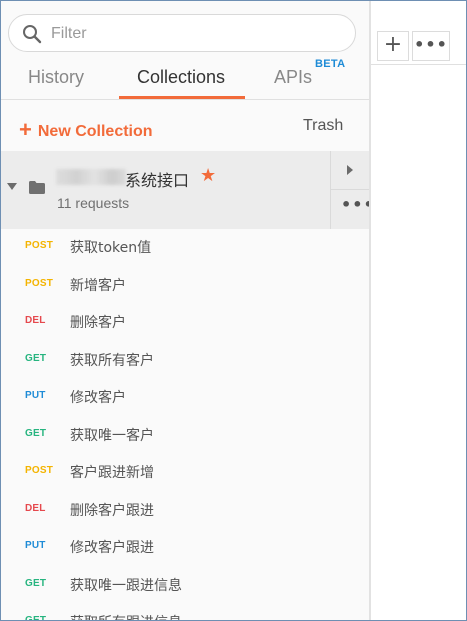 The width and height of the screenshot is (467, 621). What do you see at coordinates (185, 99) in the screenshot?
I see `tabs-divider` at bounding box center [185, 99].